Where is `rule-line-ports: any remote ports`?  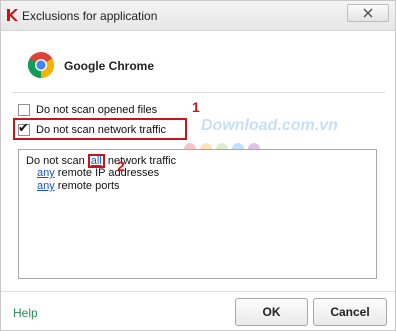
rule-line-ports: any remote ports is located at coordinates (78, 186).